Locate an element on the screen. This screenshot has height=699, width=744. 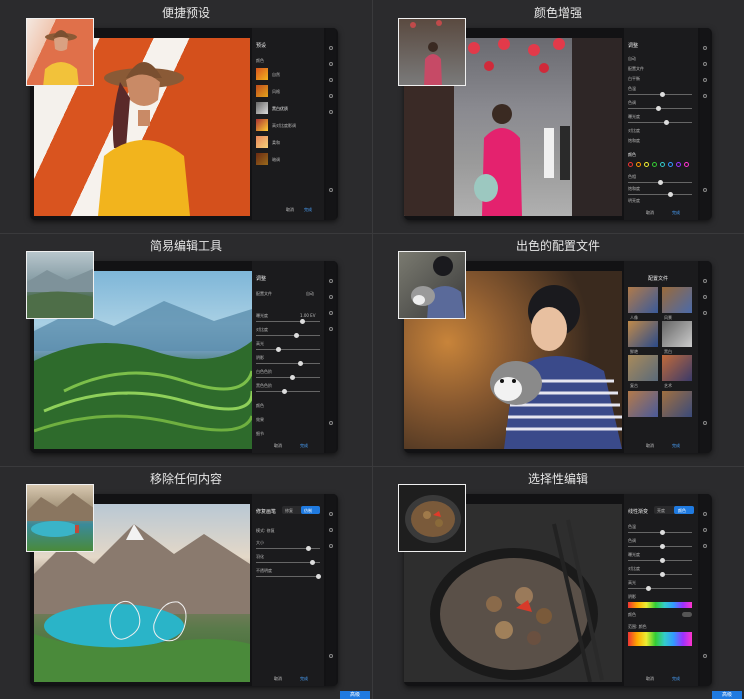
effects-section: 效果 is located at coordinates (260, 420).